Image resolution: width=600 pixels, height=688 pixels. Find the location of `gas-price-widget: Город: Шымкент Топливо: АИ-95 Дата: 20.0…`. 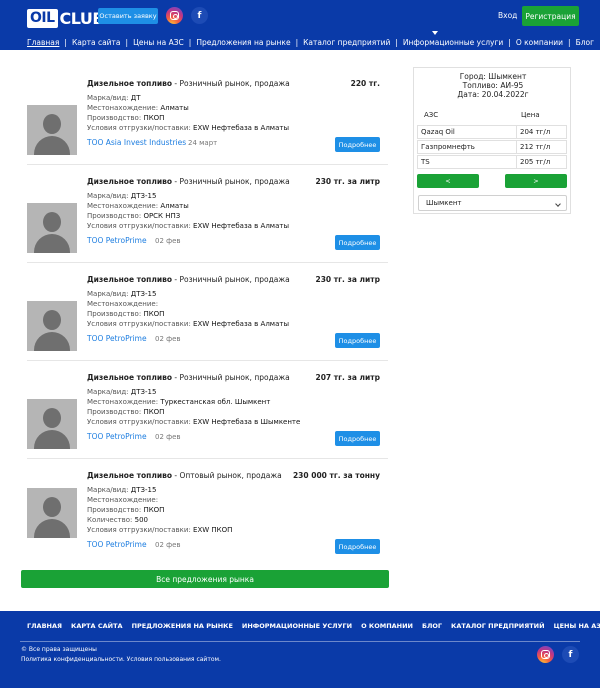

gas-price-widget: Город: Шымкент Топливо: АИ-95 Дата: 20.0… is located at coordinates (492, 140).